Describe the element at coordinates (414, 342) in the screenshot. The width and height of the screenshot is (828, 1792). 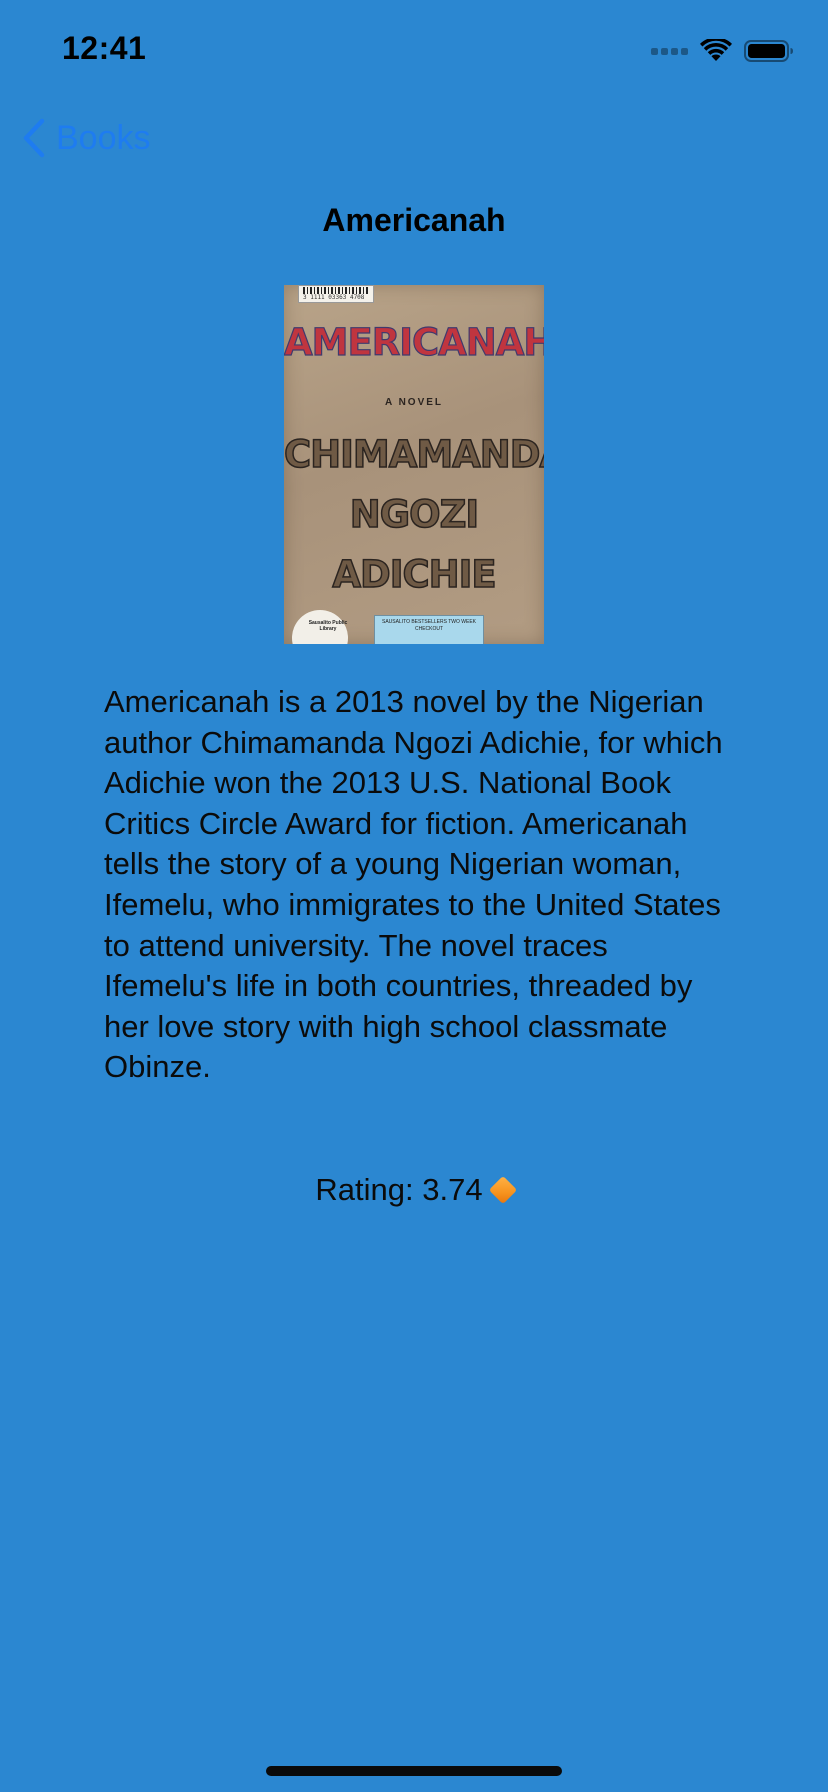
I see `cover-title: AMERICANAH` at that location.